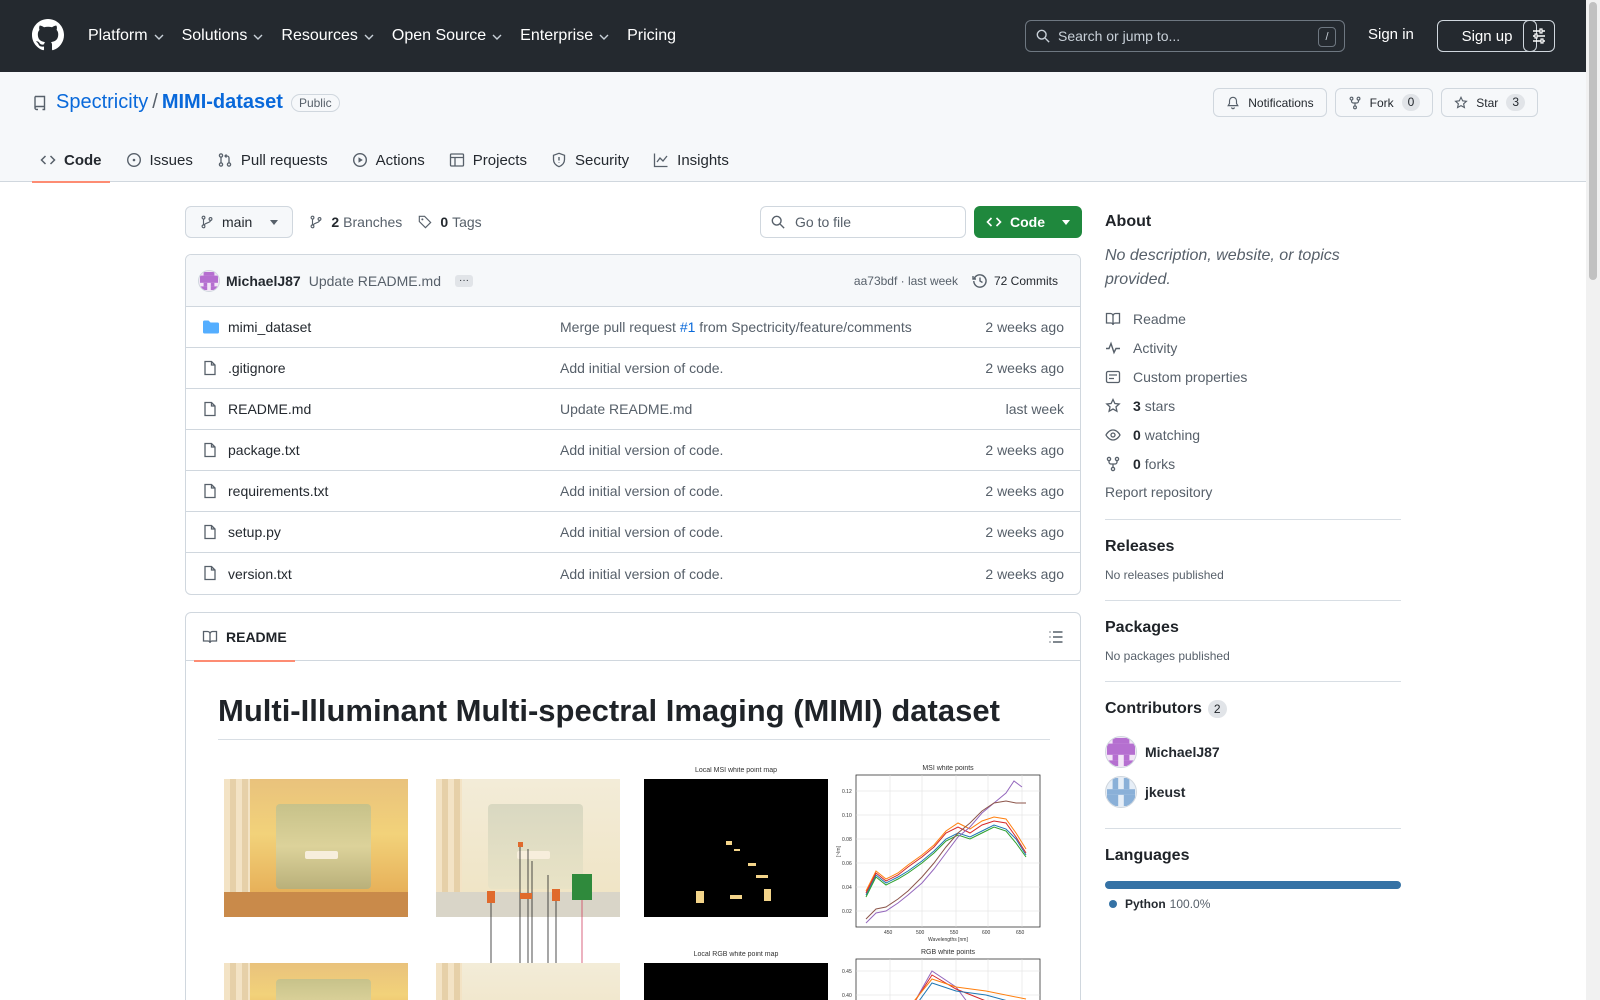 The height and width of the screenshot is (1000, 1600). I want to click on tags-link: 0 Tags, so click(450, 222).